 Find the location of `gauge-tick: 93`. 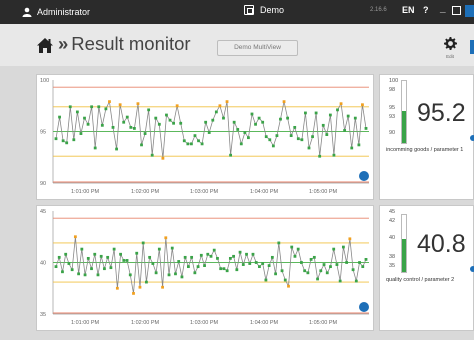

gauge-tick: 93 is located at coordinates (392, 117).